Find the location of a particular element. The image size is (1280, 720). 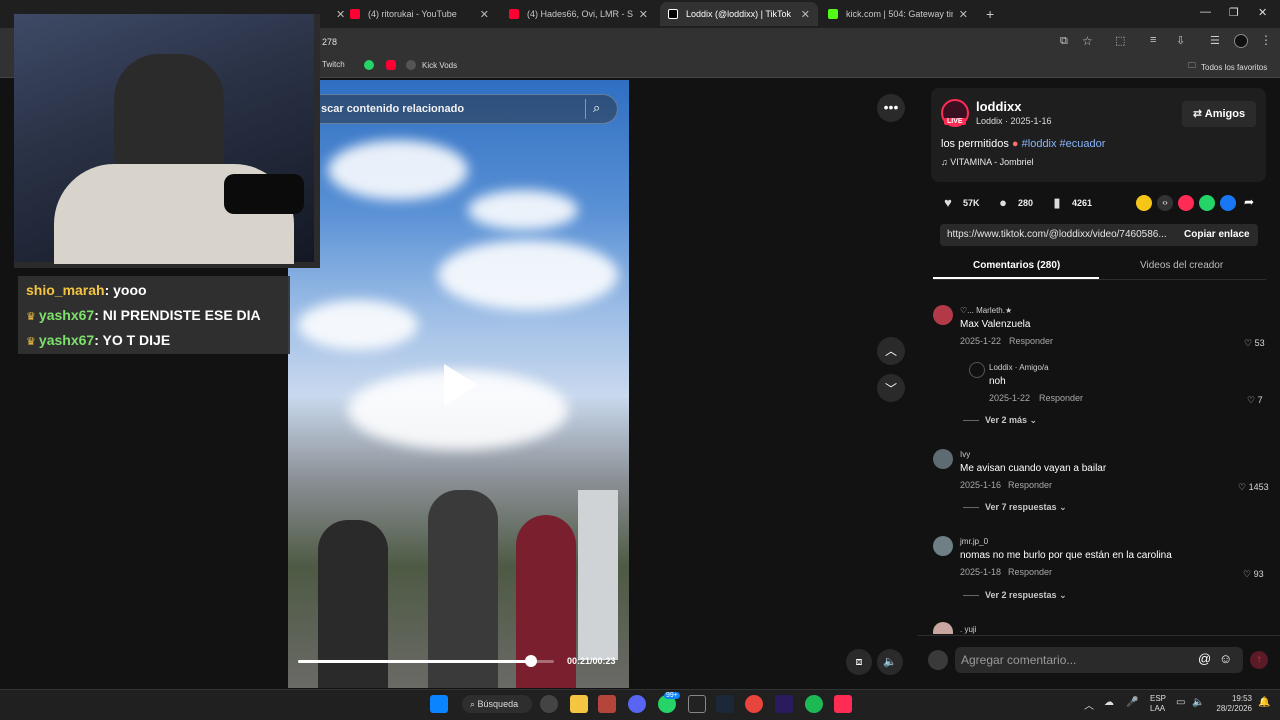

tab-close-partial: ✕ is located at coordinates (333, 14).